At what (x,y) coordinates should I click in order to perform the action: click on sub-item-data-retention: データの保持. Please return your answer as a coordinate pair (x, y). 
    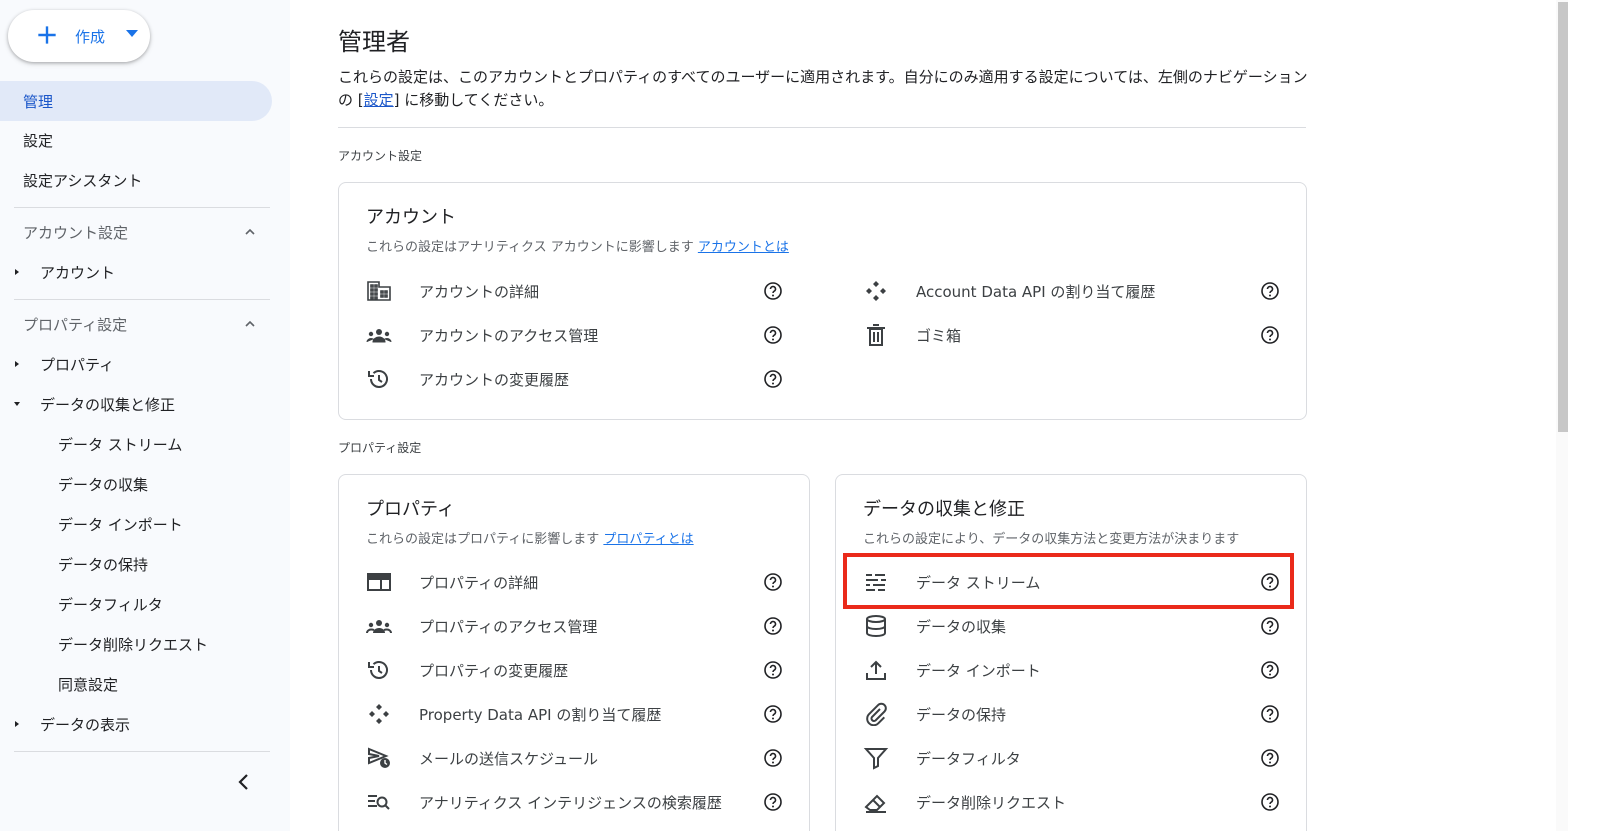
    Looking at the image, I should click on (103, 564).